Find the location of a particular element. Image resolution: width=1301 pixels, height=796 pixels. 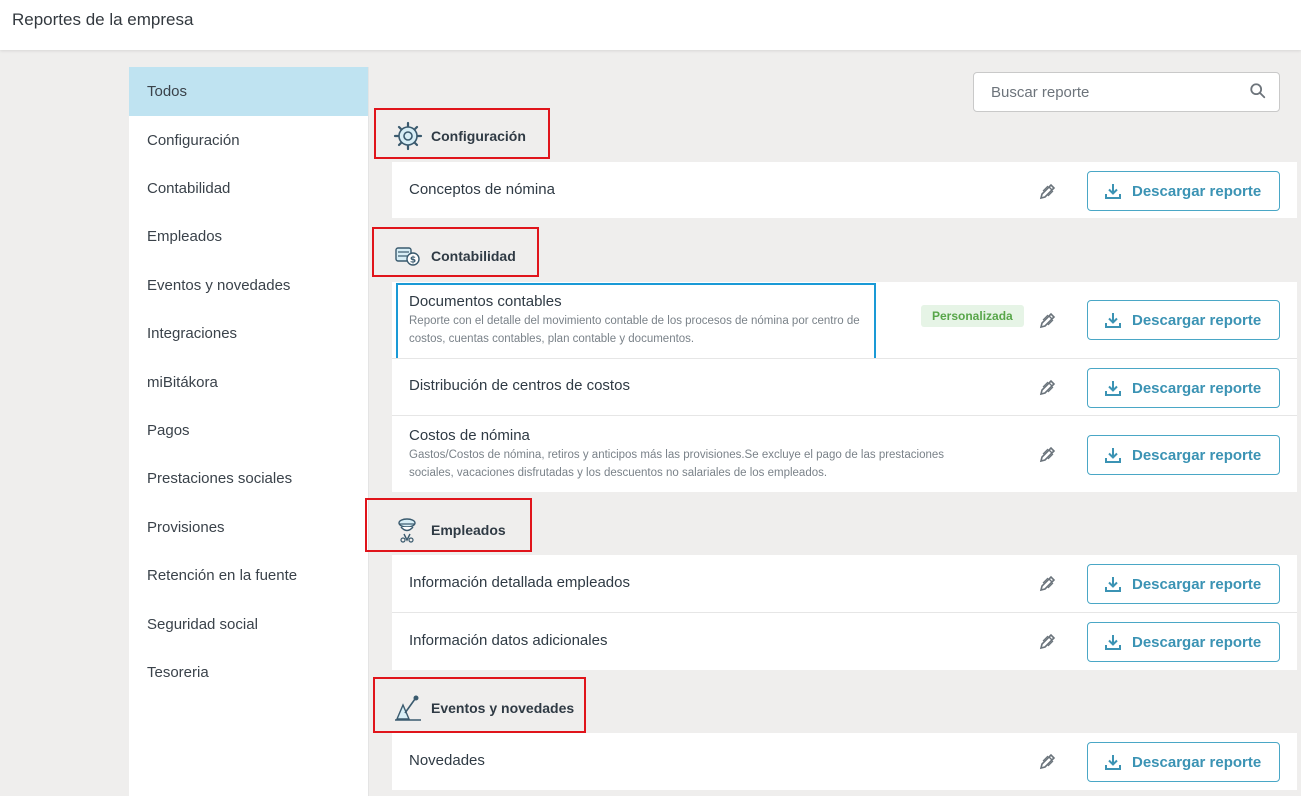

sidebar-item-retencion: Retención en la fuente is located at coordinates (248, 576).